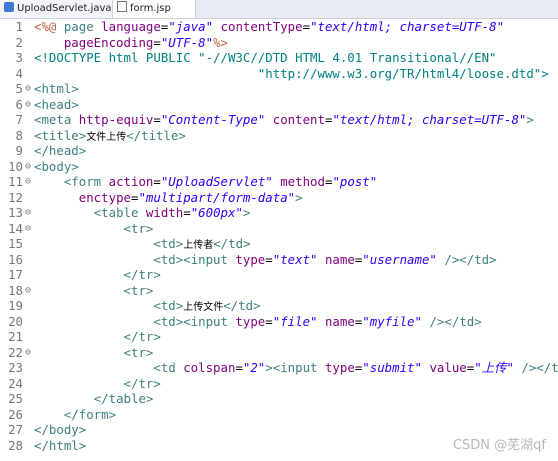 The height and width of the screenshot is (461, 558). I want to click on code-token: </head>, so click(60, 150).